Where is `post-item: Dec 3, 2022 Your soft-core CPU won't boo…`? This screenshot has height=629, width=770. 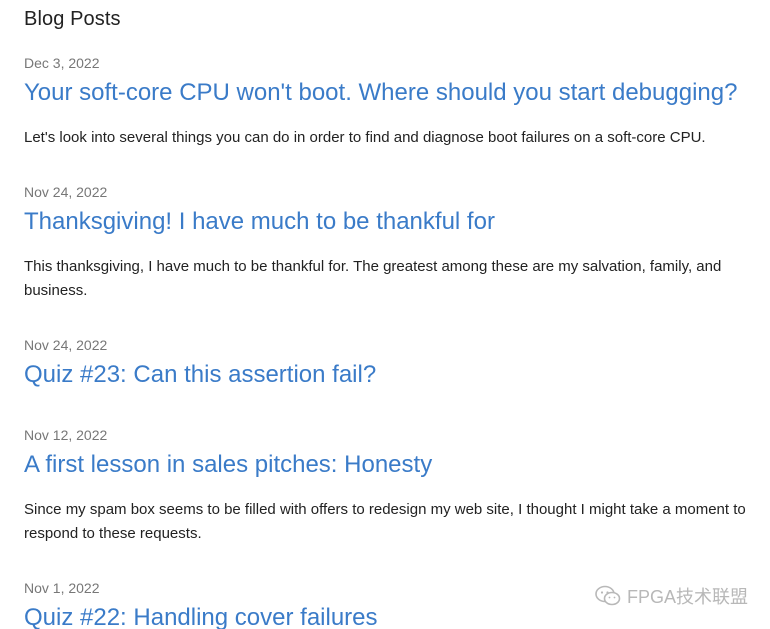
post-item: Dec 3, 2022 Your soft-core CPU won't boo… is located at coordinates (394, 102).